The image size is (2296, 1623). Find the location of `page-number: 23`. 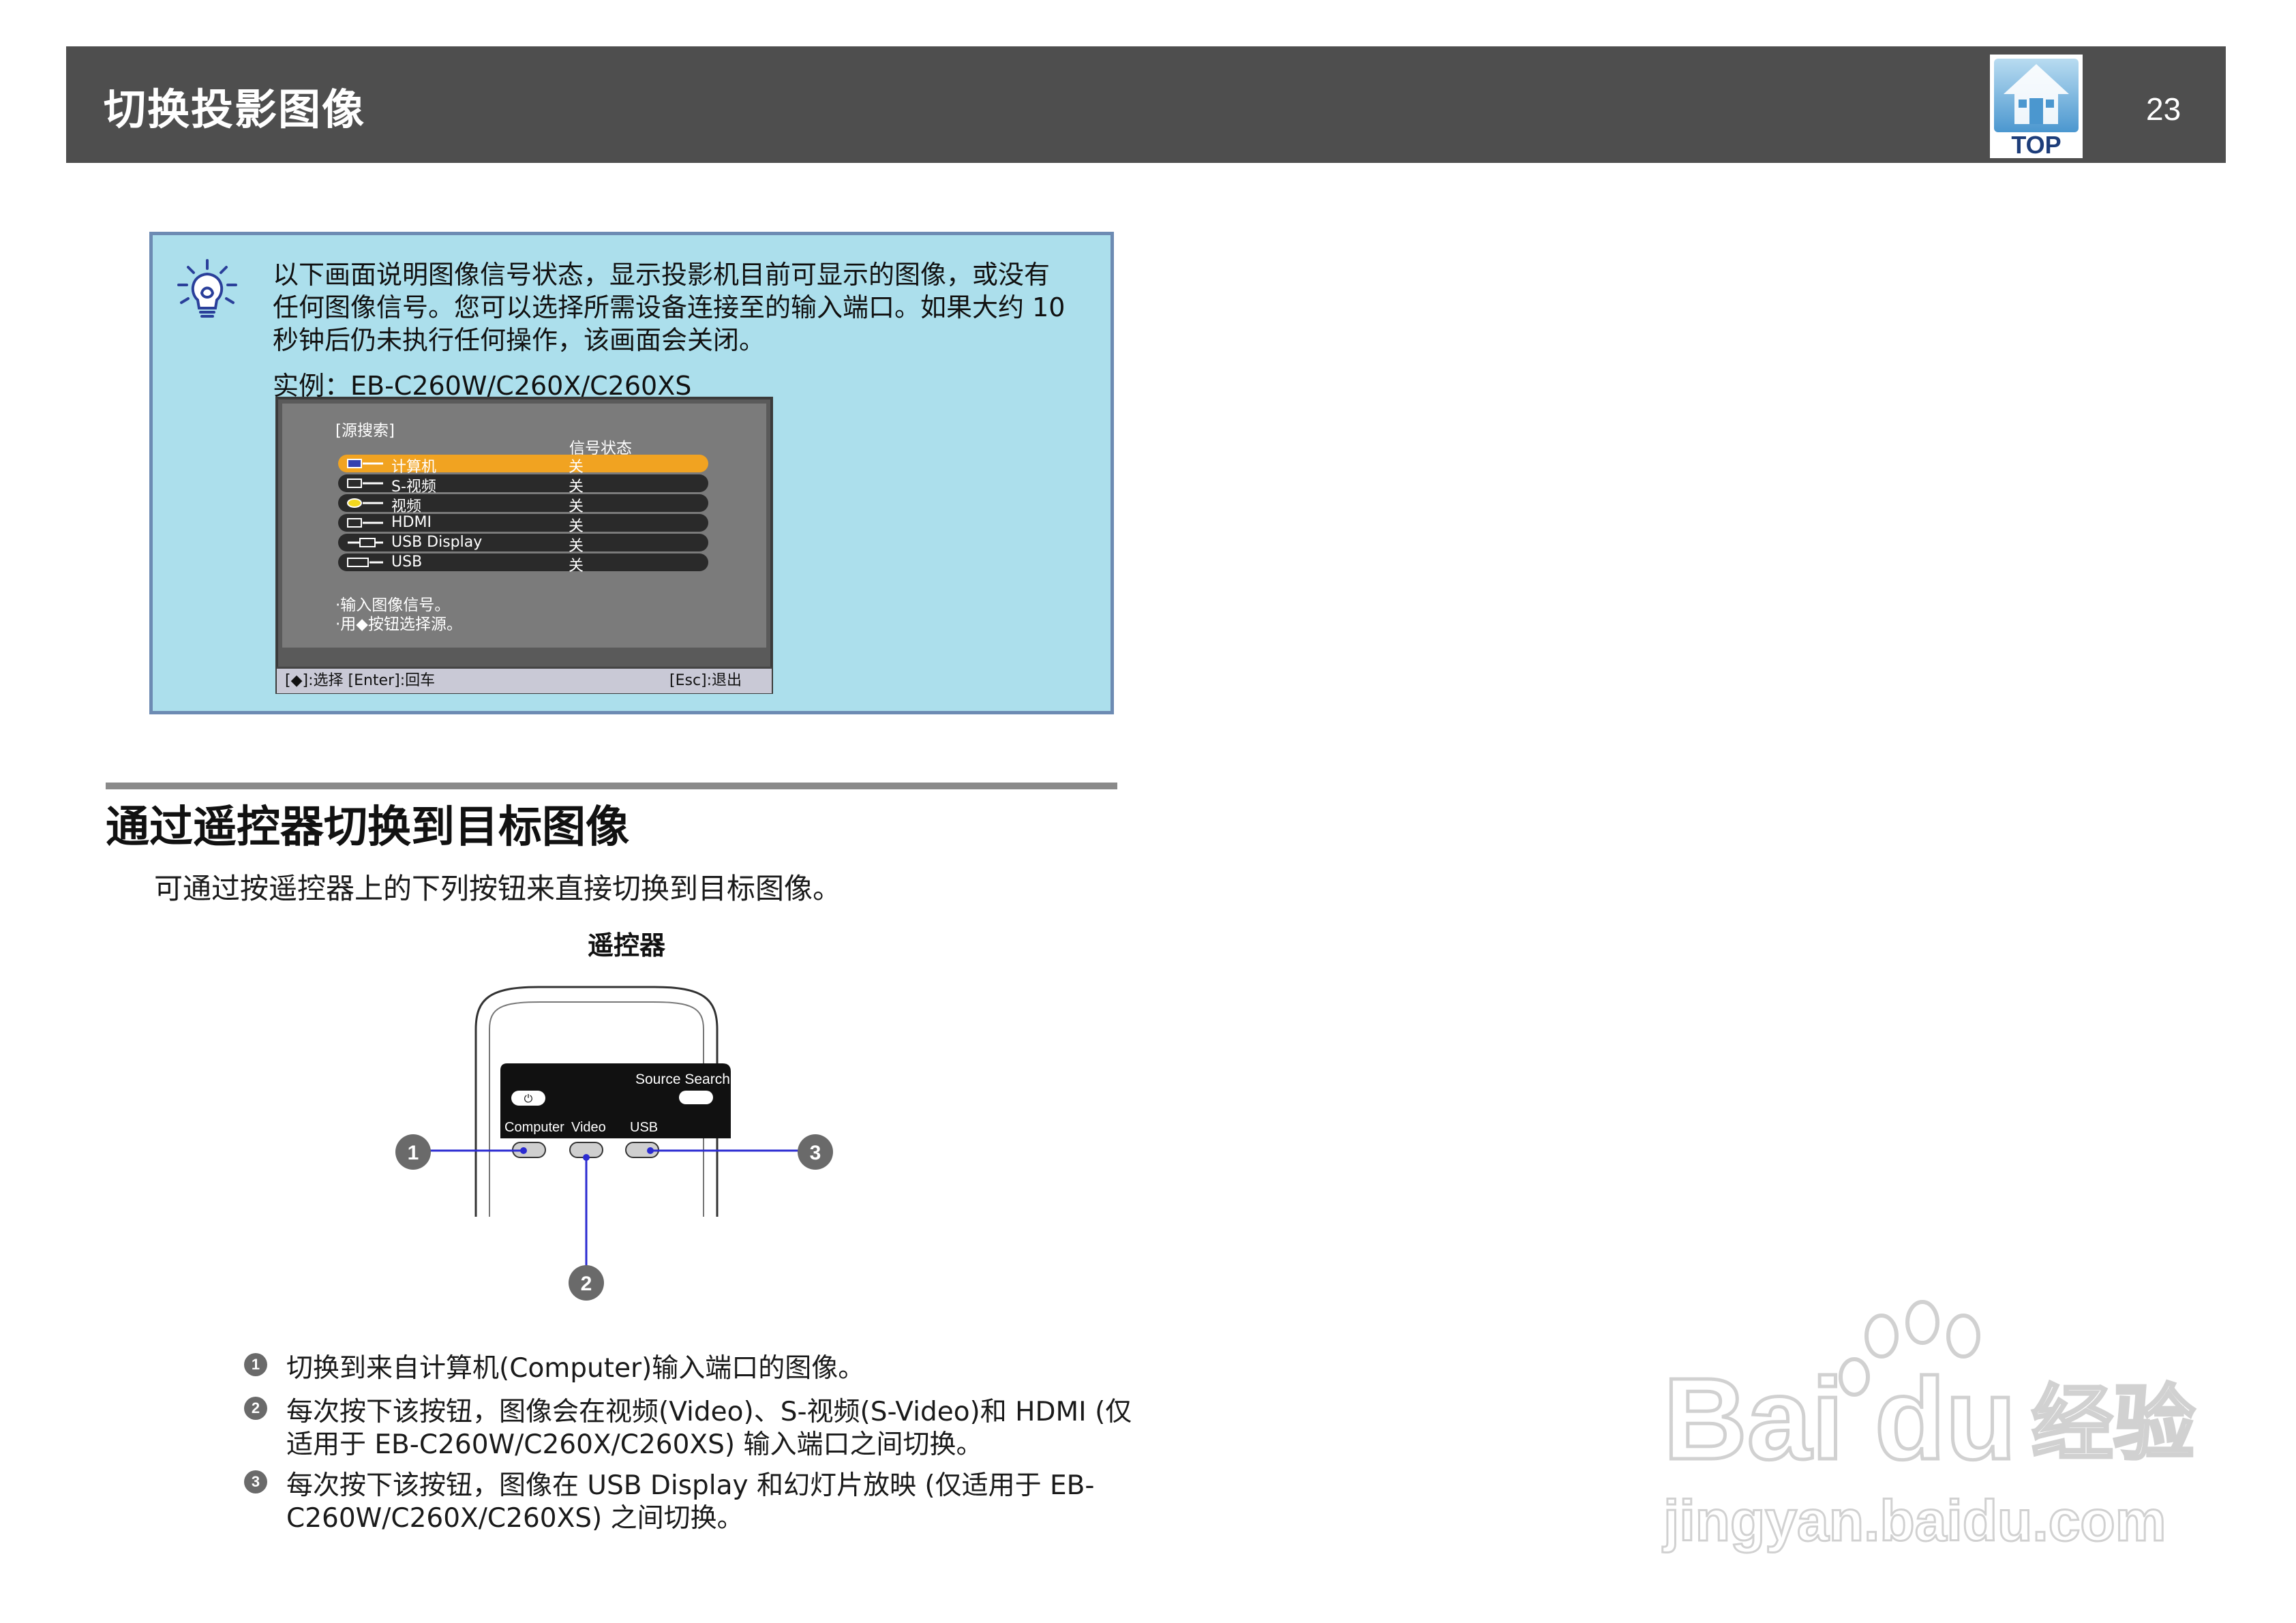

page-number: 23 is located at coordinates (2163, 109).